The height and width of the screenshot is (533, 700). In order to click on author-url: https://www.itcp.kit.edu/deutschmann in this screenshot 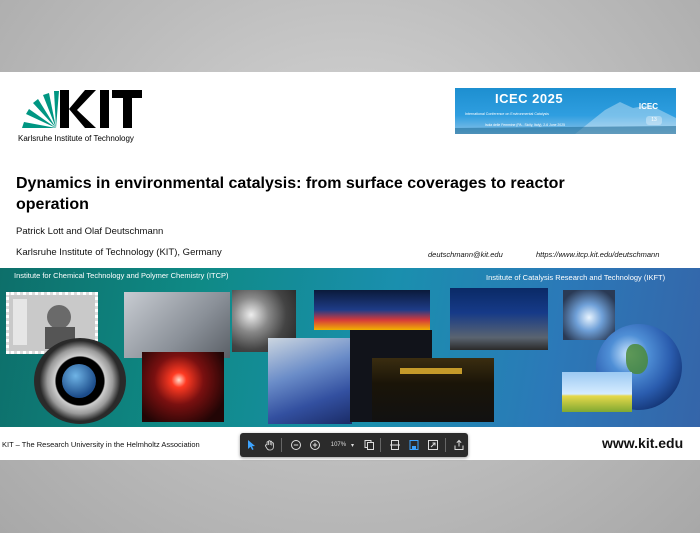, I will do `click(598, 254)`.